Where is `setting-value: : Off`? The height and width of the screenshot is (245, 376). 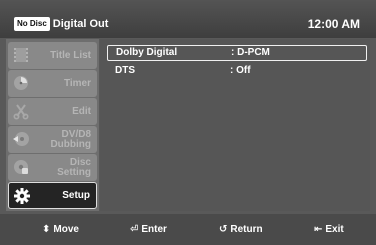
setting-value: : Off is located at coordinates (240, 70).